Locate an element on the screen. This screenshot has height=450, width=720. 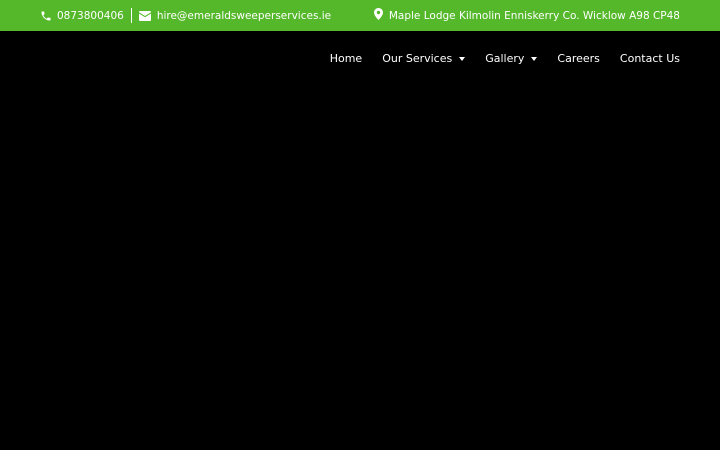
nav-item-label: Careers is located at coordinates (578, 58).